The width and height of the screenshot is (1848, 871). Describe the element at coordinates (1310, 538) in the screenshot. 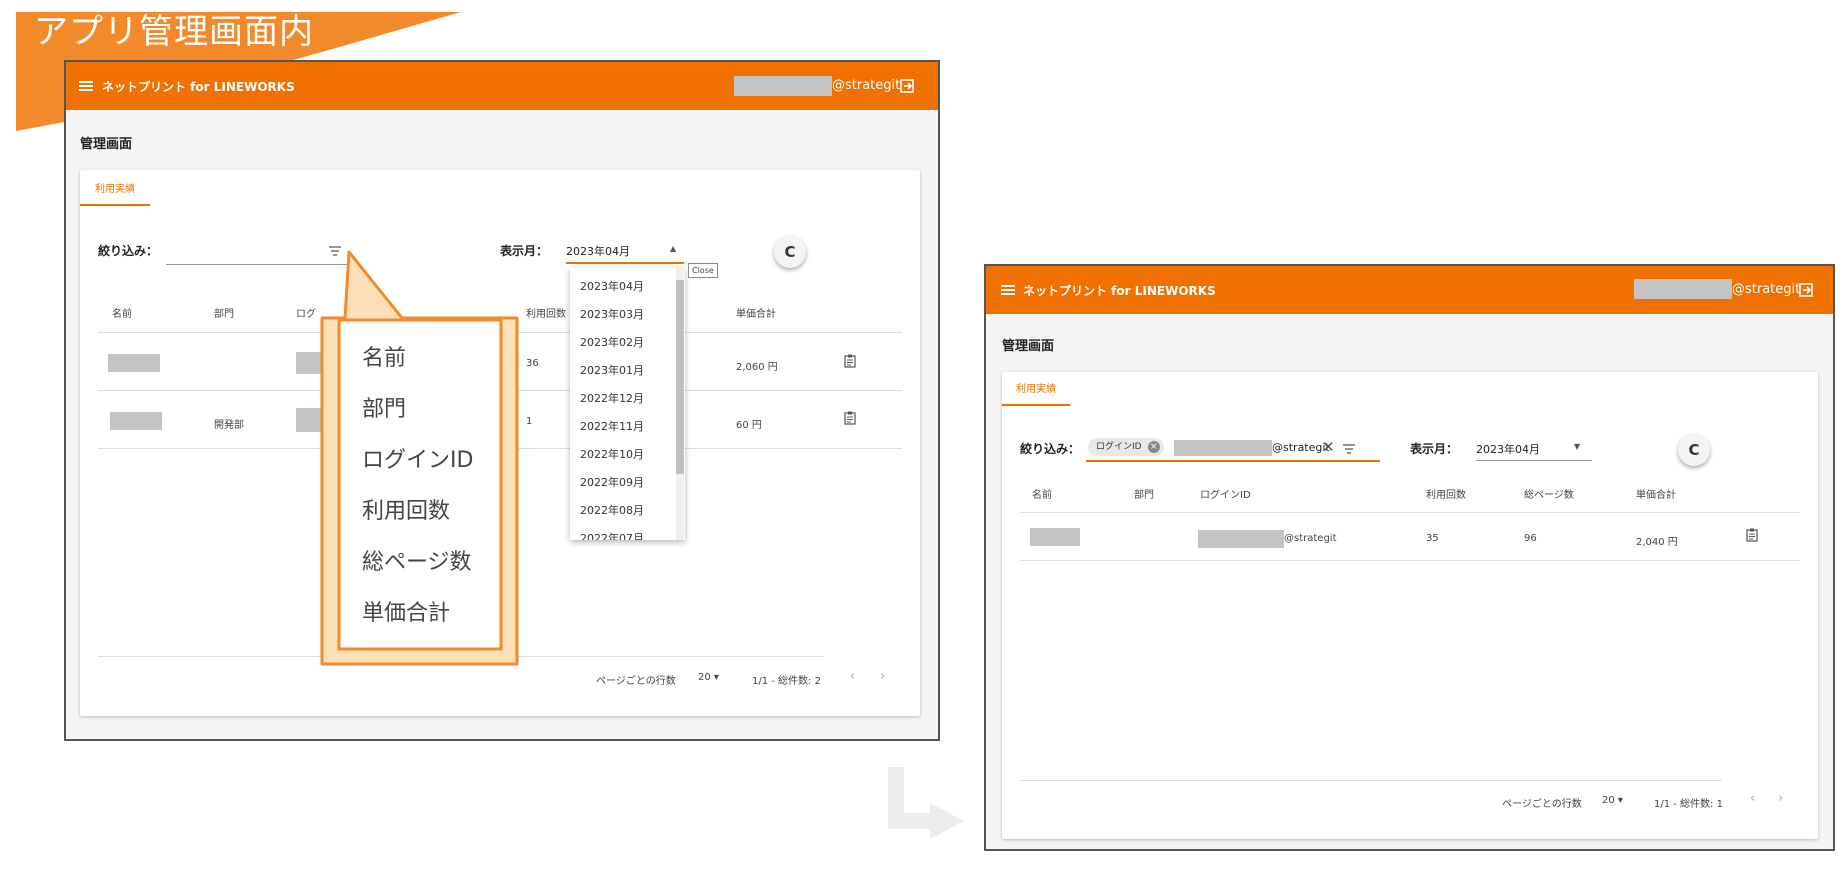

I see `row1-login-suffix: @strategit` at that location.